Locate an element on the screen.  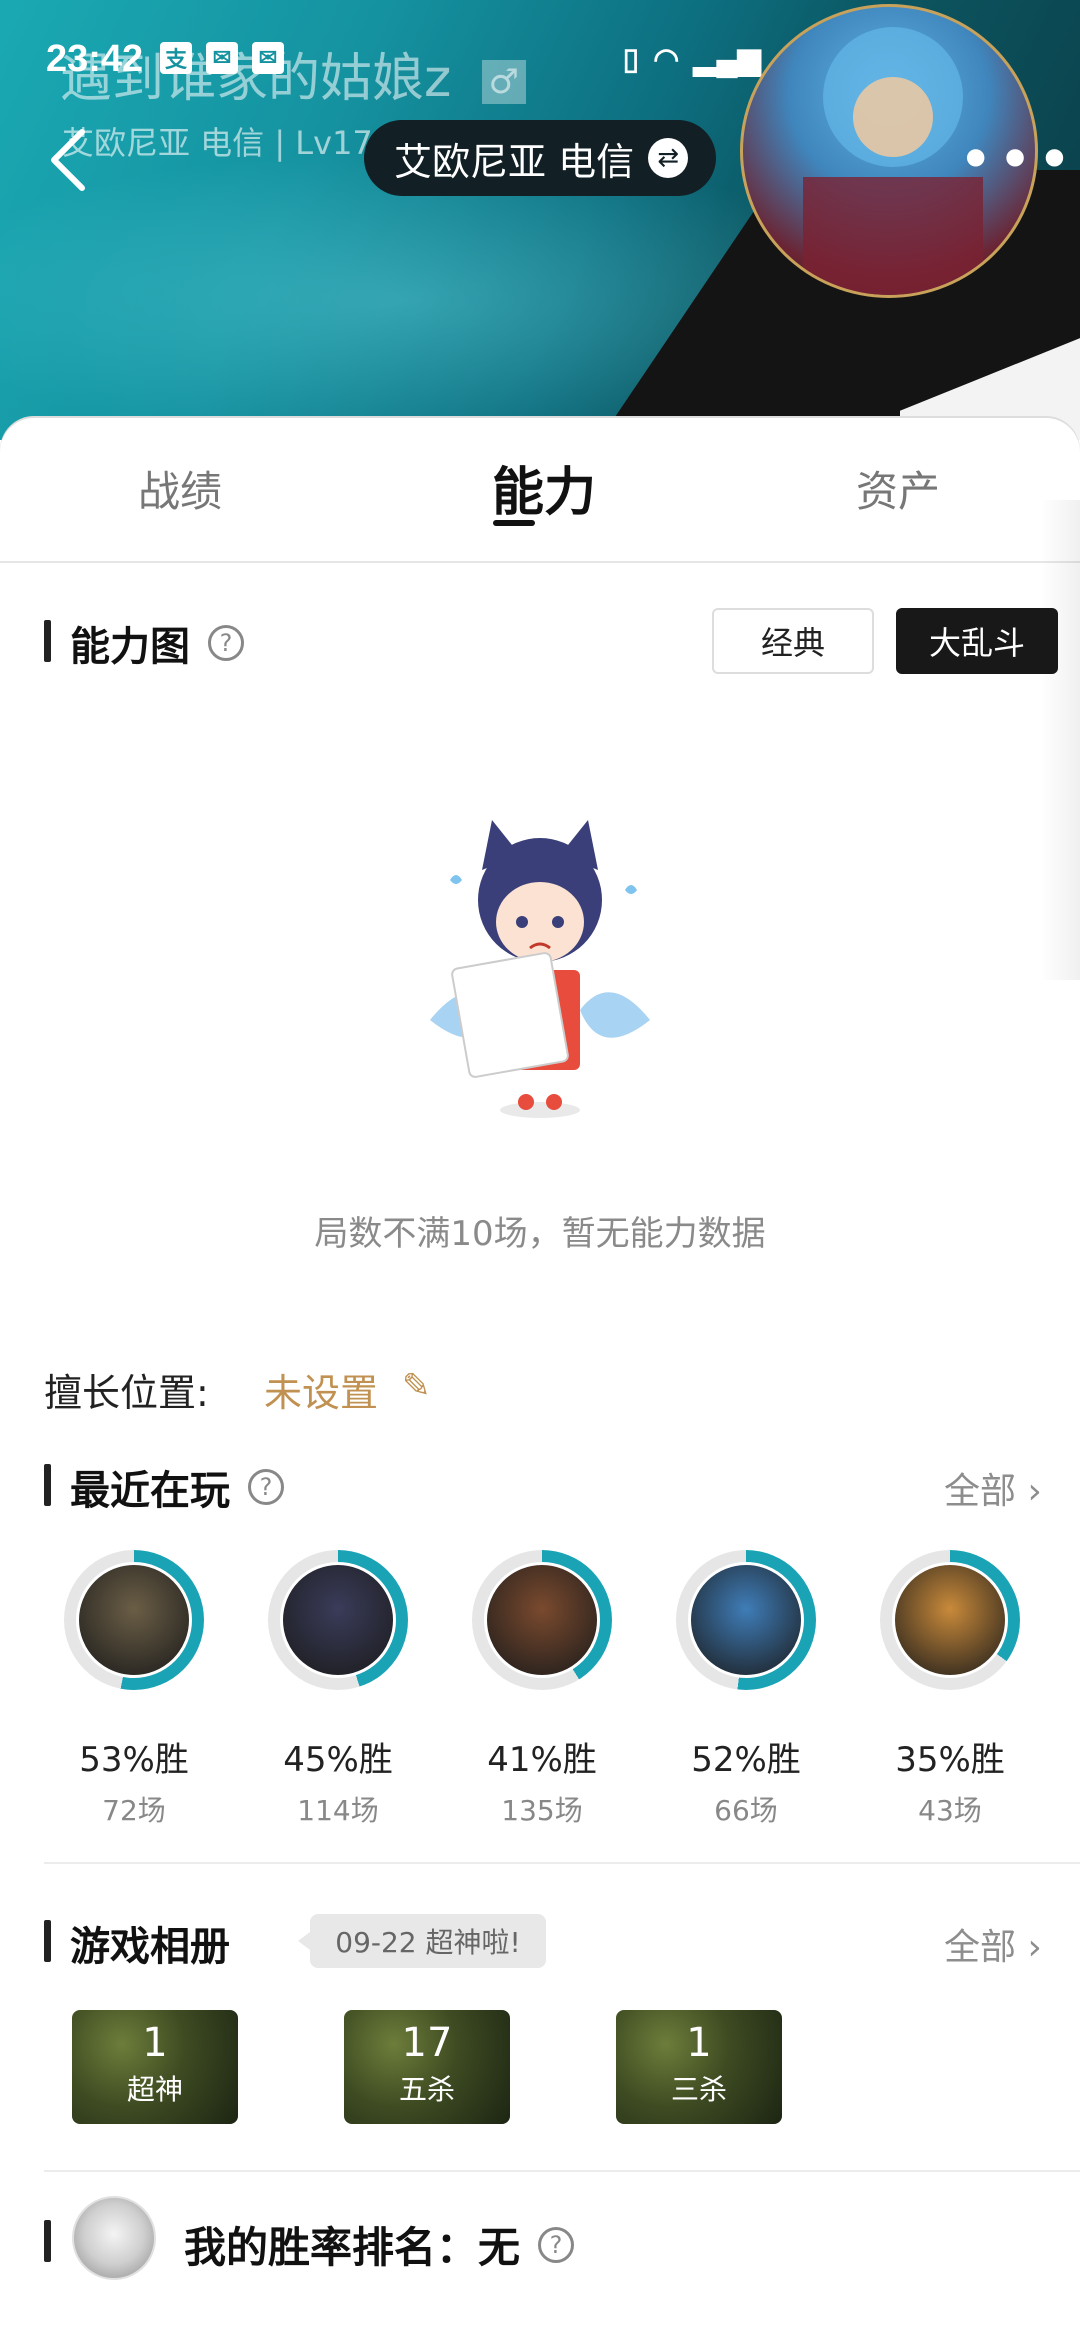
server-switch-button: 艾欧尼亚 电信 ⇄ is located at coordinates (540, 158).